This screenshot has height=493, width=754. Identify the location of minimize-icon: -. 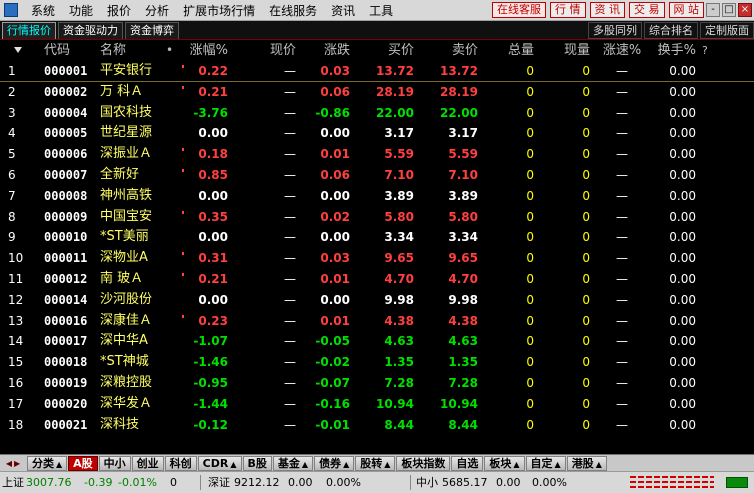
(713, 10).